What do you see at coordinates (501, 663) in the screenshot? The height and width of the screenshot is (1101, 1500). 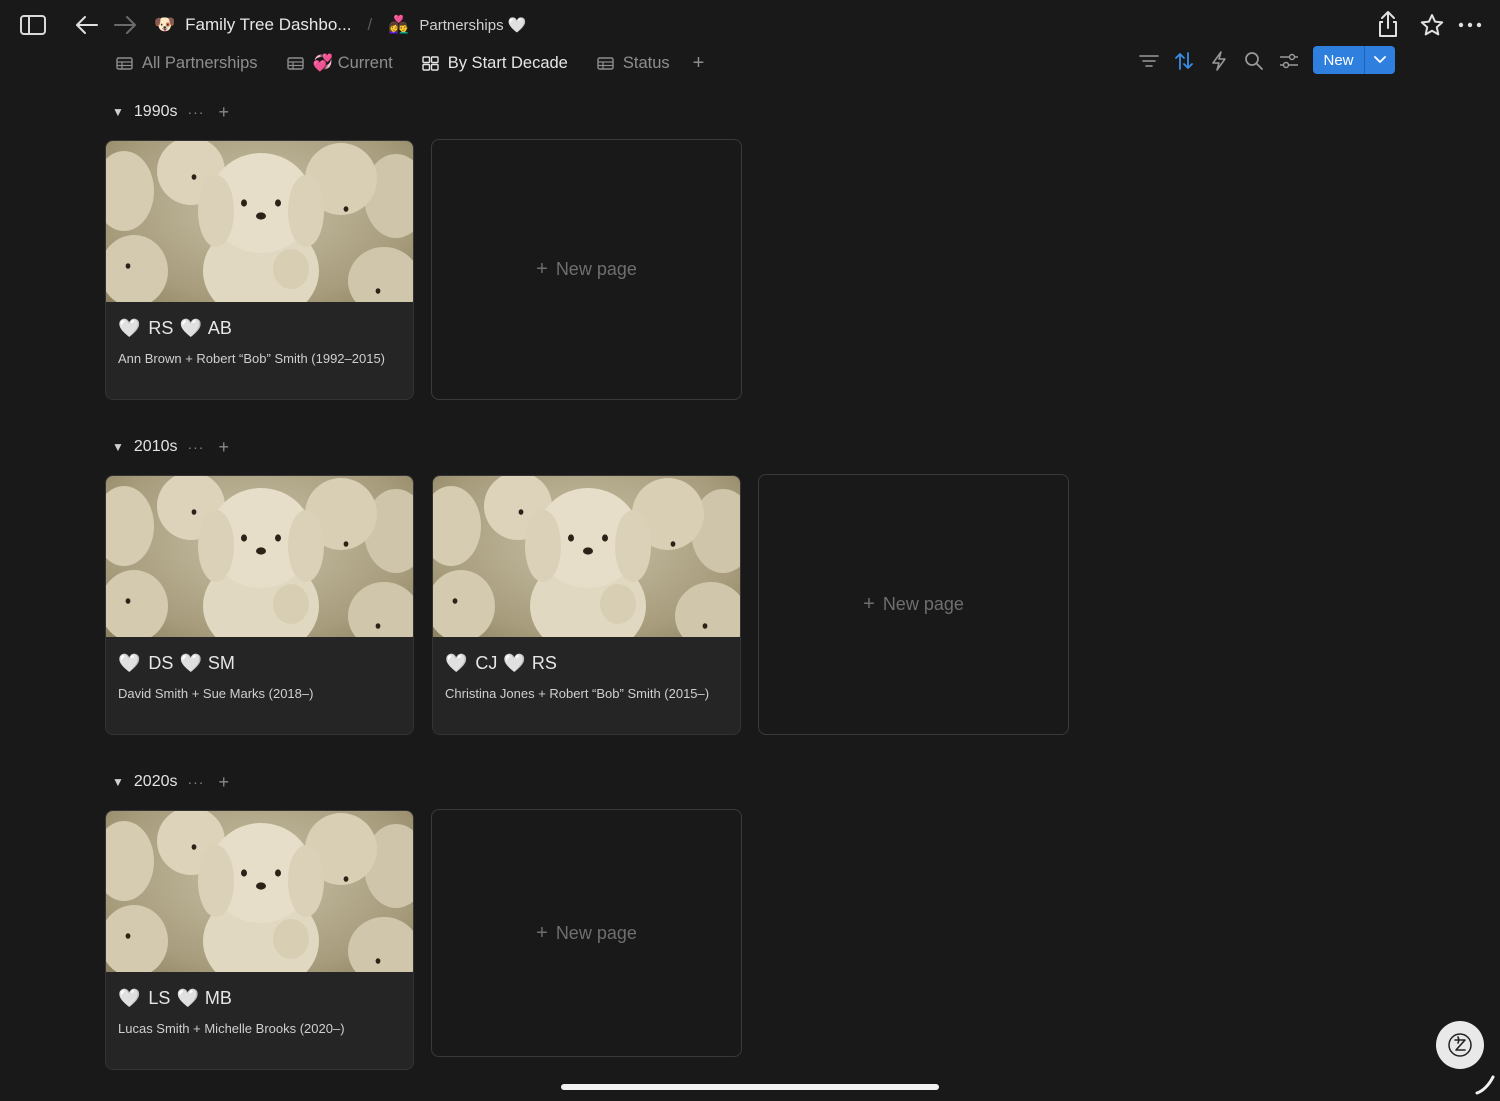 I see `card-title: 🤍 CJ 🤍 RS` at bounding box center [501, 663].